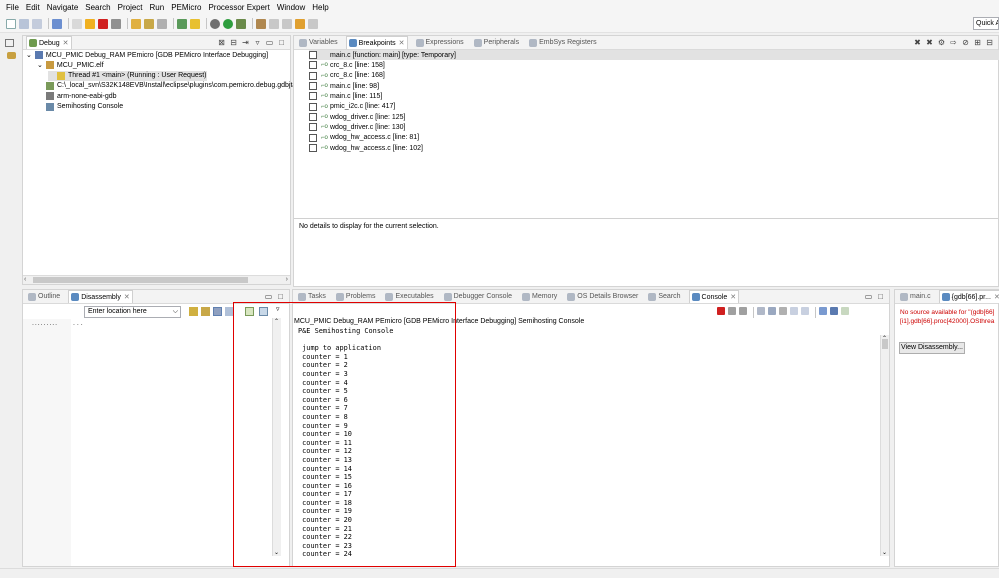 This screenshot has width=999, height=578. Describe the element at coordinates (33, 7) in the screenshot. I see `menu-edit: Edit` at that location.